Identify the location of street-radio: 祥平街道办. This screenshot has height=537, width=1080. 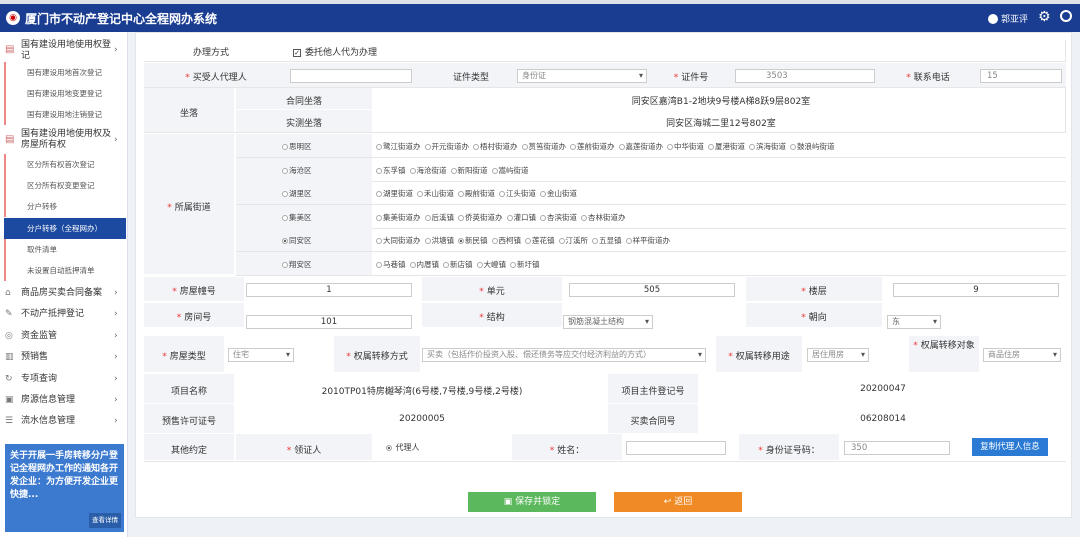
(647, 240).